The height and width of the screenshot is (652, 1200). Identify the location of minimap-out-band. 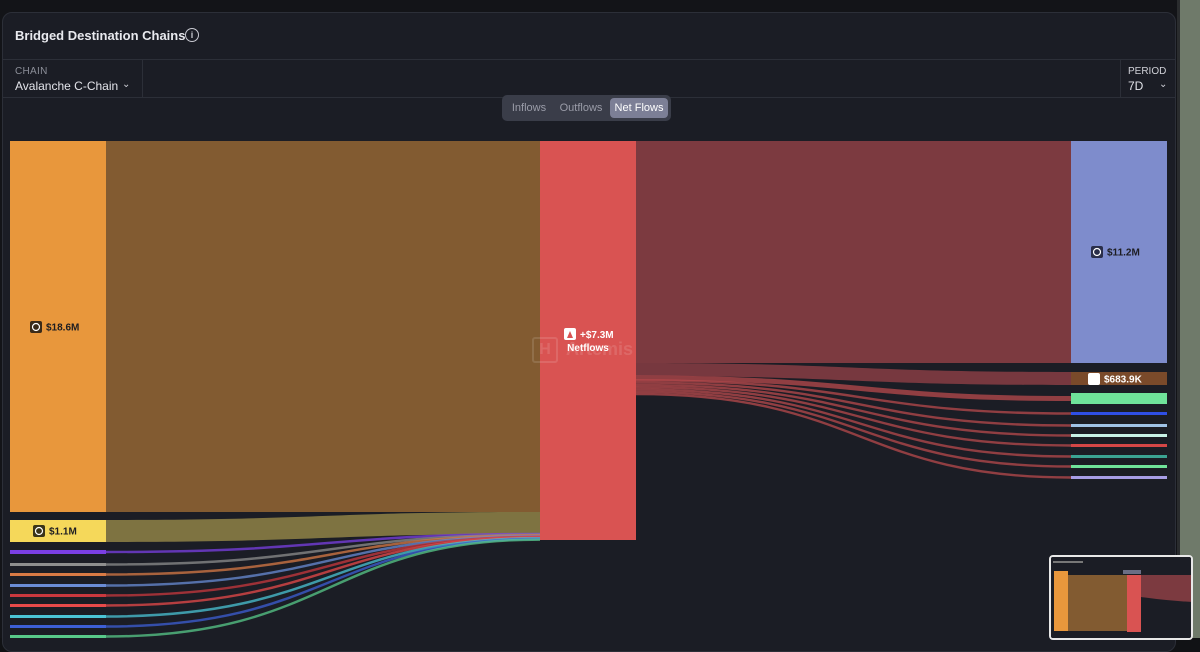
(1166, 588).